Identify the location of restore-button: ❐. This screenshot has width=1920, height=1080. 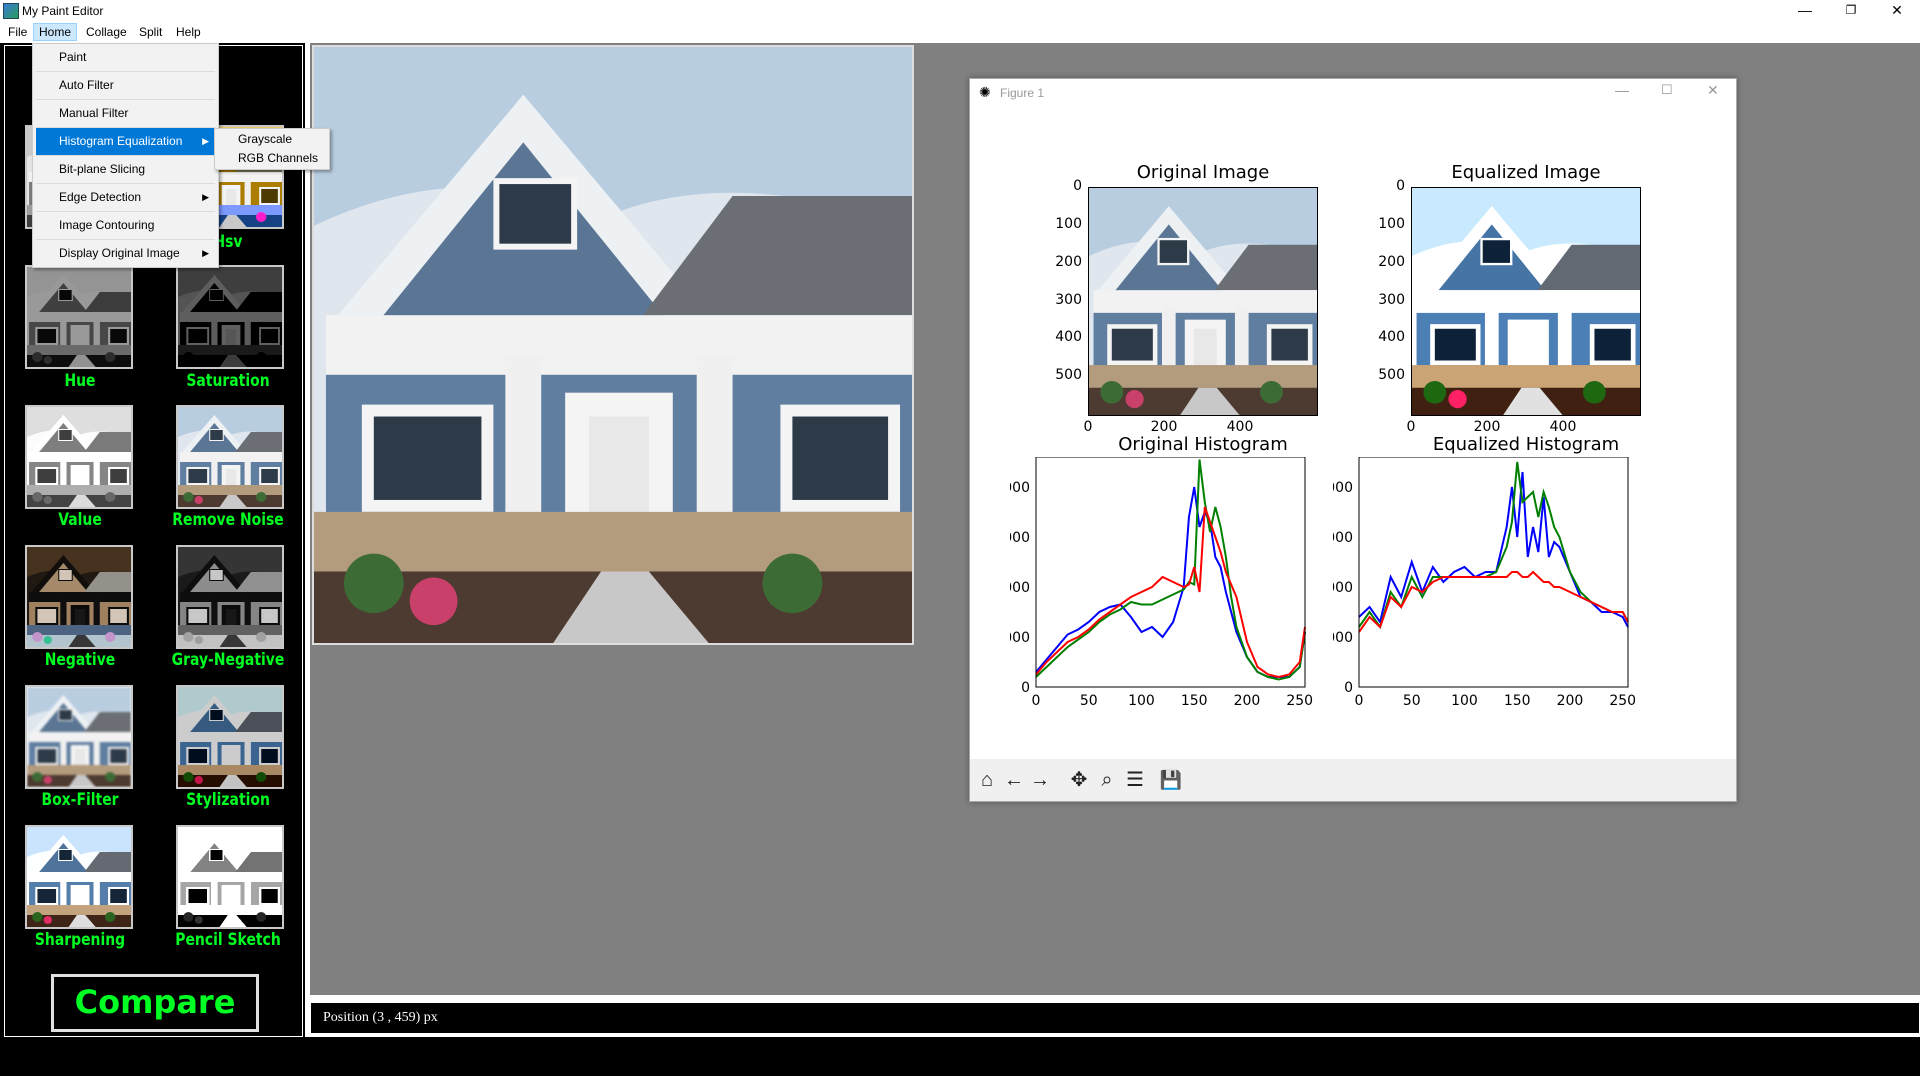
(1851, 11).